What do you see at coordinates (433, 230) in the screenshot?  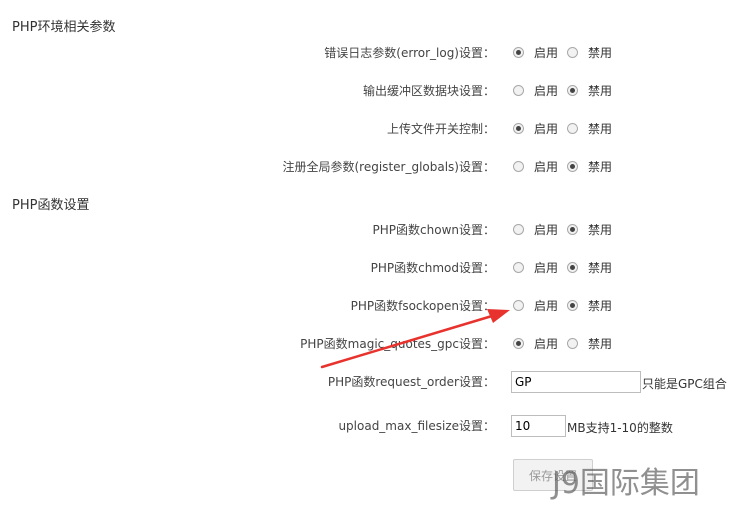 I see `setting-label: PHP函数chown设置：` at bounding box center [433, 230].